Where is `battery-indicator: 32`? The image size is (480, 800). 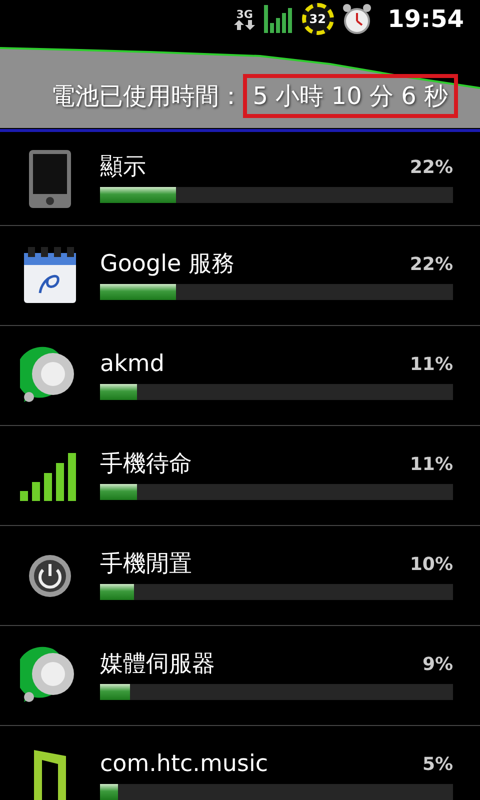 battery-indicator: 32 is located at coordinates (318, 19).